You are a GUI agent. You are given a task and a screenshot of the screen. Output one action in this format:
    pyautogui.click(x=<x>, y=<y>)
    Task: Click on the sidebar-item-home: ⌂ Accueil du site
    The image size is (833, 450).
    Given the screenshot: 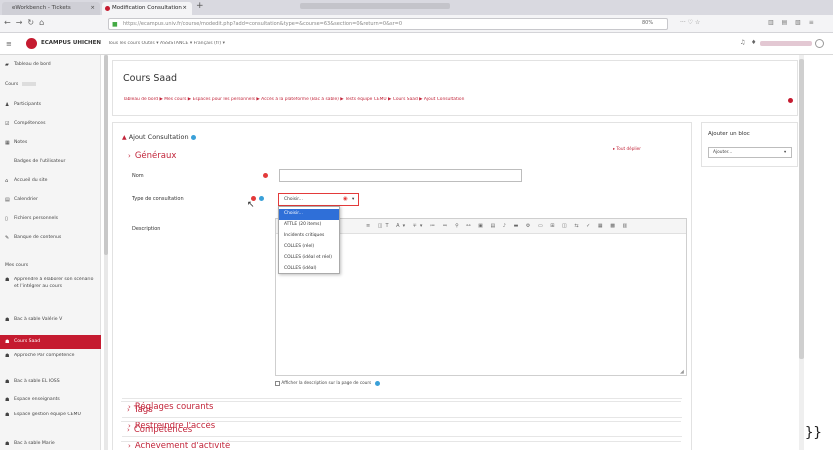 What is the action you would take?
    pyautogui.click(x=50, y=181)
    